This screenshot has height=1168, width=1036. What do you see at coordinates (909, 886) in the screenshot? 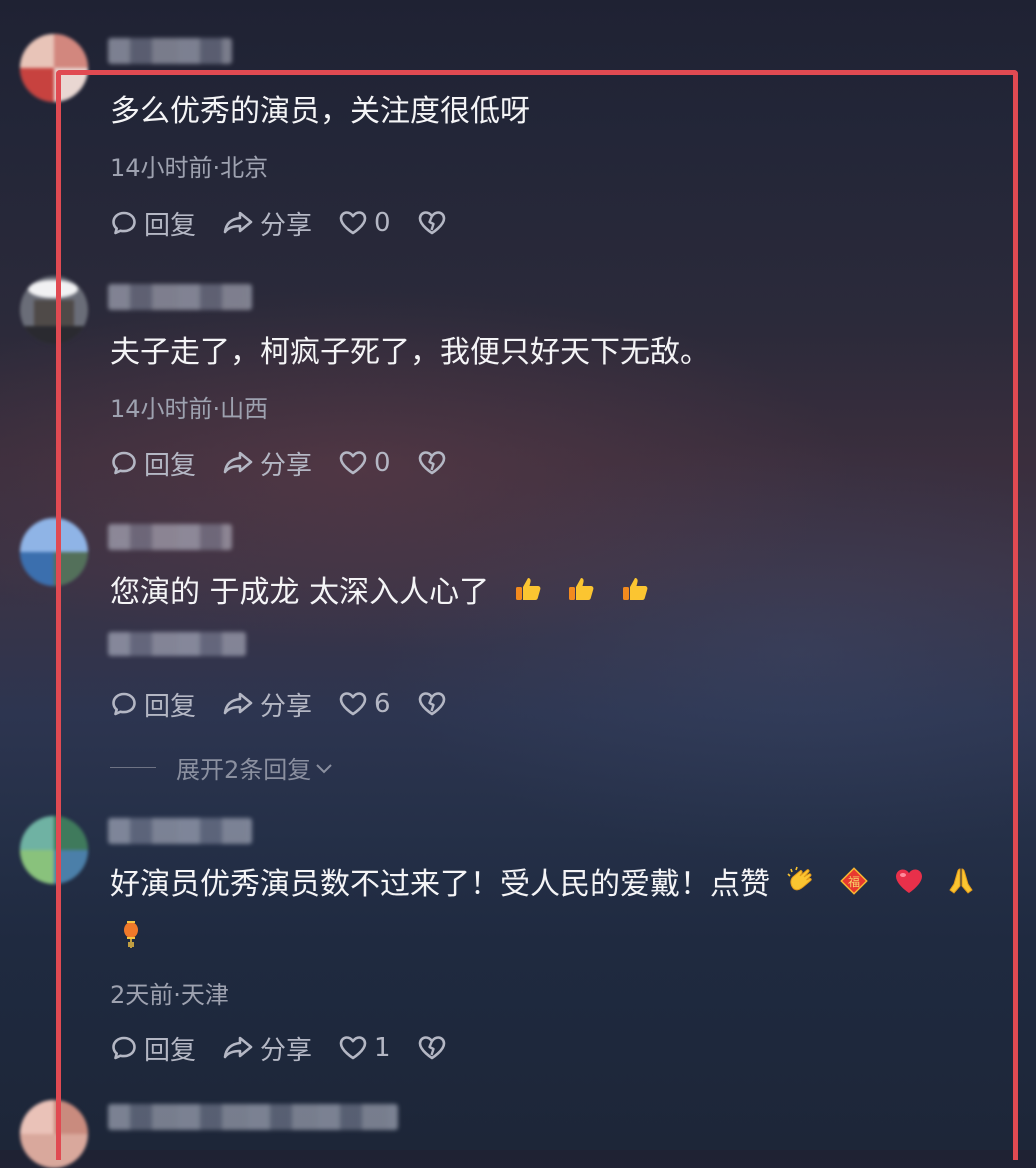
I see `red-heart-emoji` at bounding box center [909, 886].